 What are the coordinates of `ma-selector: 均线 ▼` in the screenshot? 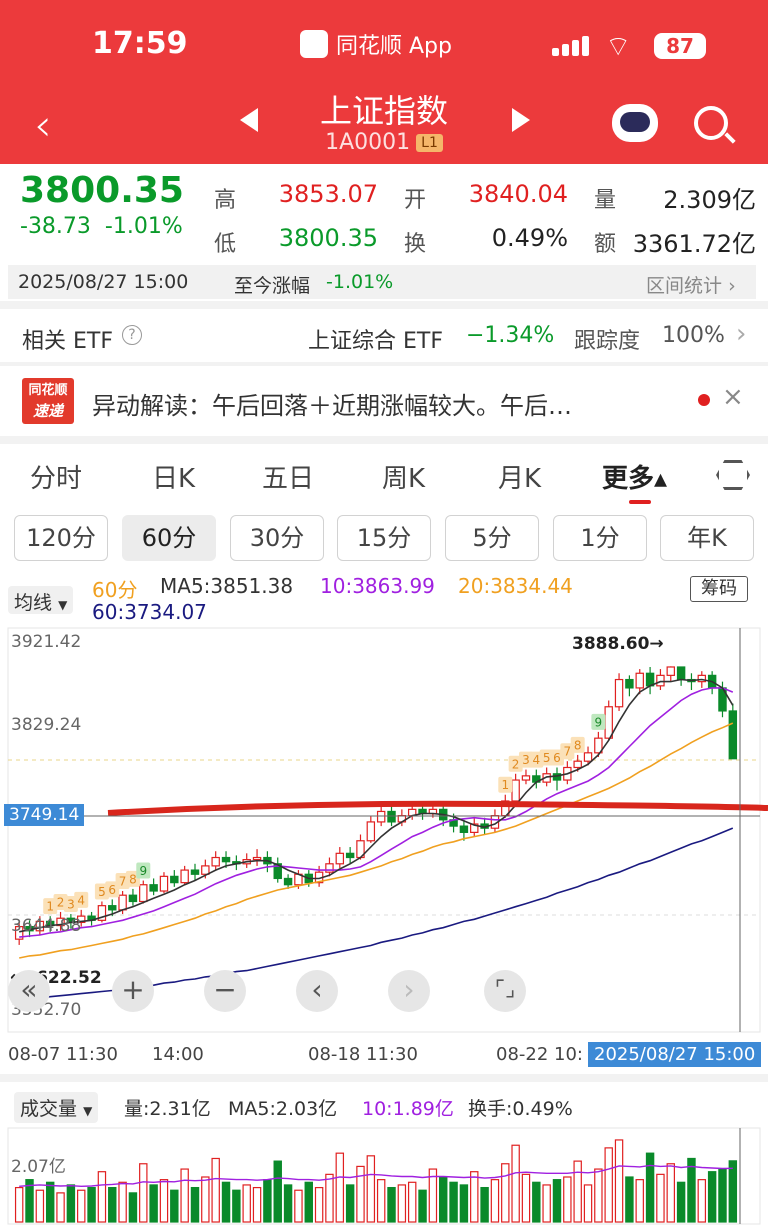 It's located at (41, 600).